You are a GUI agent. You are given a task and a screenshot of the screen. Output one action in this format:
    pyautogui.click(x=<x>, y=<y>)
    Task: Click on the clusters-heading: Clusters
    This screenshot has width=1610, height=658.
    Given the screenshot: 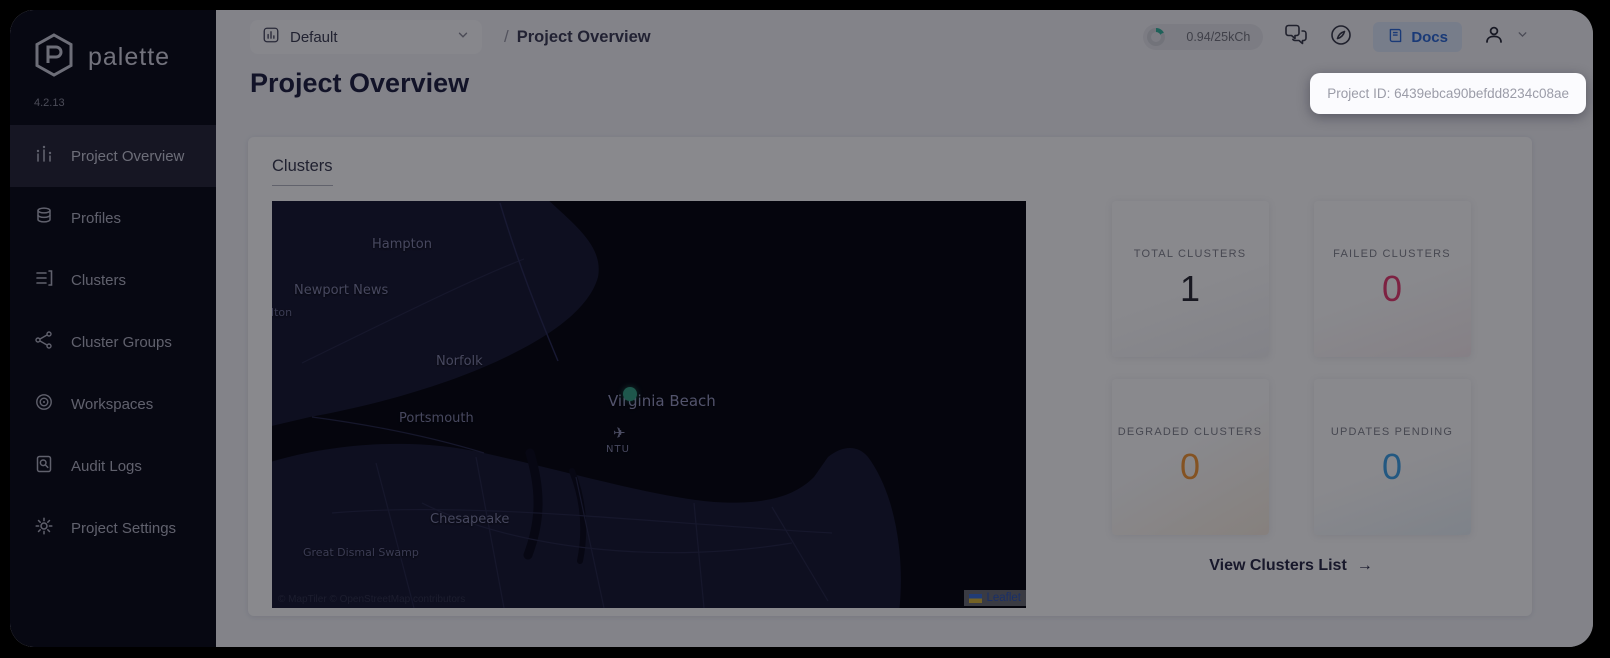 What is the action you would take?
    pyautogui.click(x=302, y=171)
    